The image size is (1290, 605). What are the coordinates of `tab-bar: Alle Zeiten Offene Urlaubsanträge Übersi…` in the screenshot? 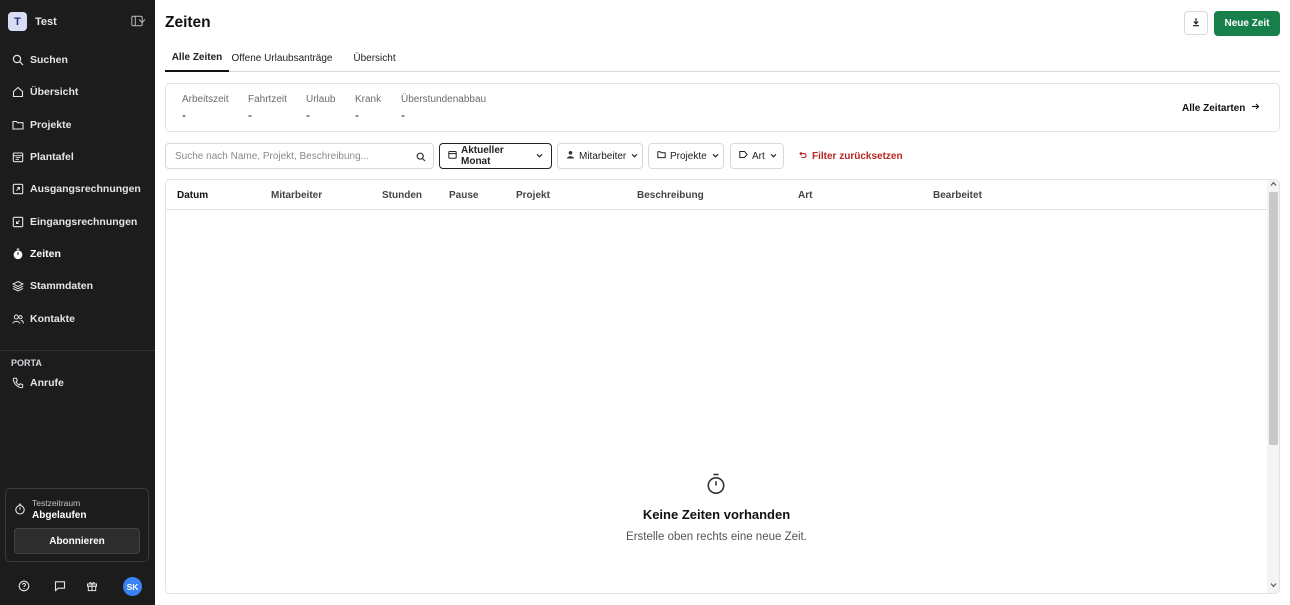 It's located at (722, 58).